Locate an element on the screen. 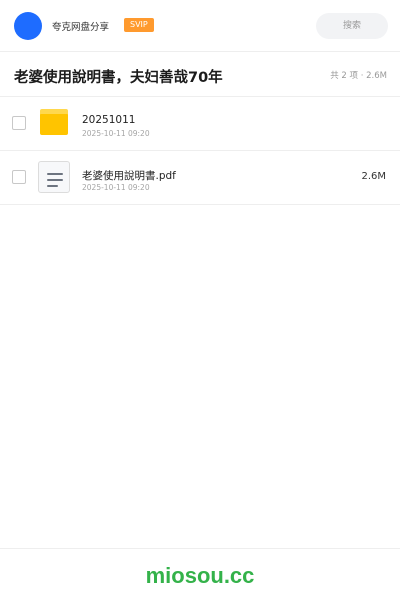 This screenshot has height=600, width=400. share-header: 老婆使用說明書，夫妇善哉70年 共 2 项 · 2.6M is located at coordinates (200, 75).